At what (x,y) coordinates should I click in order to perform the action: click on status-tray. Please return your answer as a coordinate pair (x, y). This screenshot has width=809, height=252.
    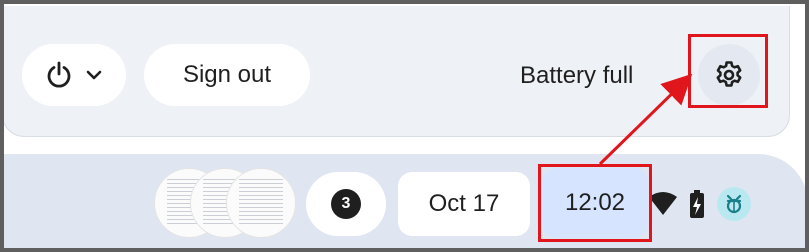
    Looking at the image, I should click on (700, 204).